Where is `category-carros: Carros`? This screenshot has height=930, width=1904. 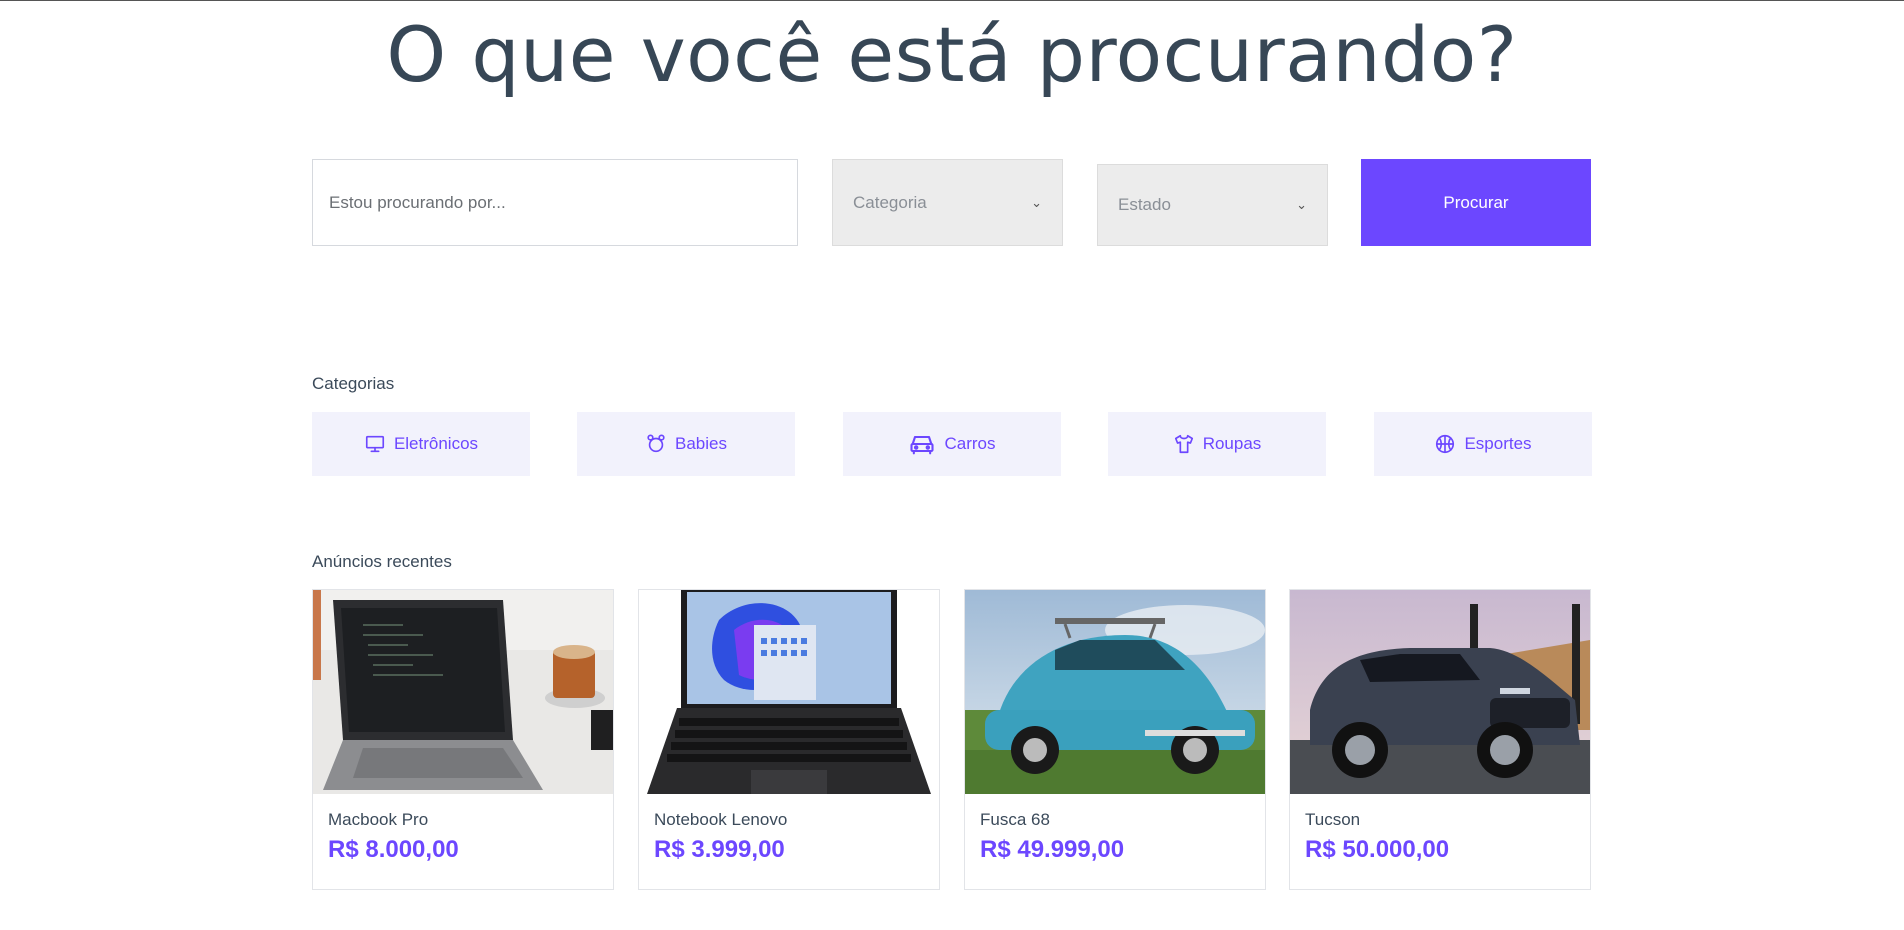
category-carros: Carros is located at coordinates (952, 444).